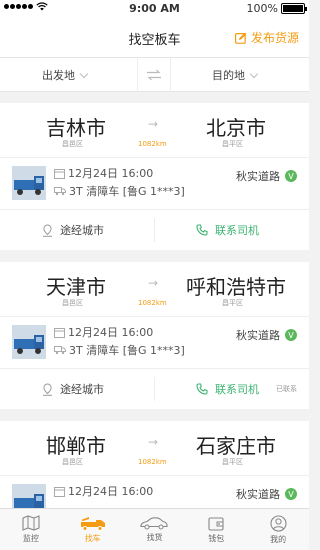 The height and width of the screenshot is (550, 320). What do you see at coordinates (274, 38) in the screenshot?
I see `publish-cargo-label: 发布货源` at bounding box center [274, 38].